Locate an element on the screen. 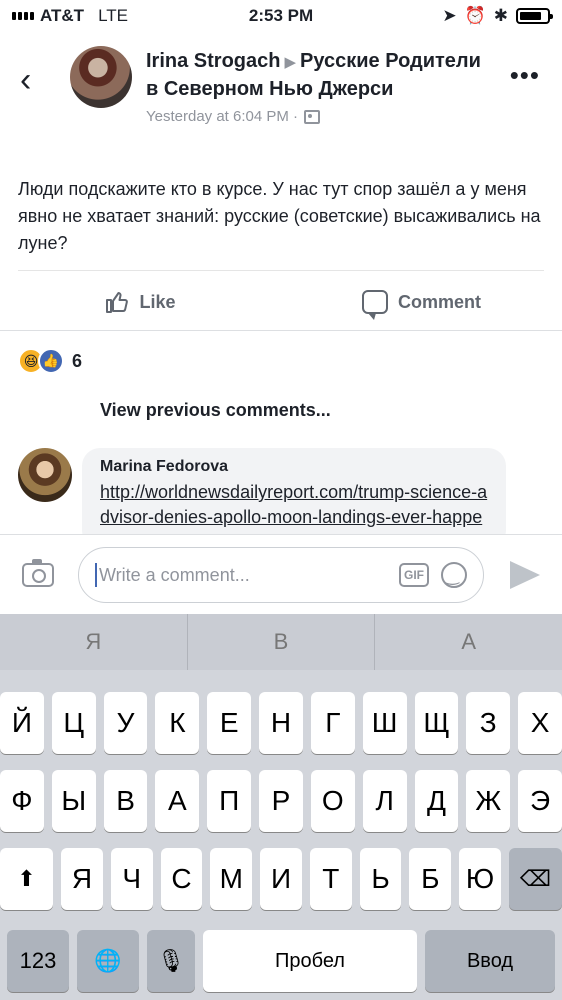 The image size is (562, 1000). comment-input: Write a comment... GIF is located at coordinates (281, 575).